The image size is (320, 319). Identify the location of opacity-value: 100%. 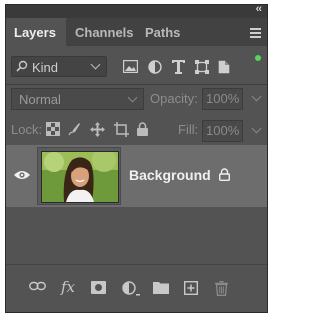
(223, 98).